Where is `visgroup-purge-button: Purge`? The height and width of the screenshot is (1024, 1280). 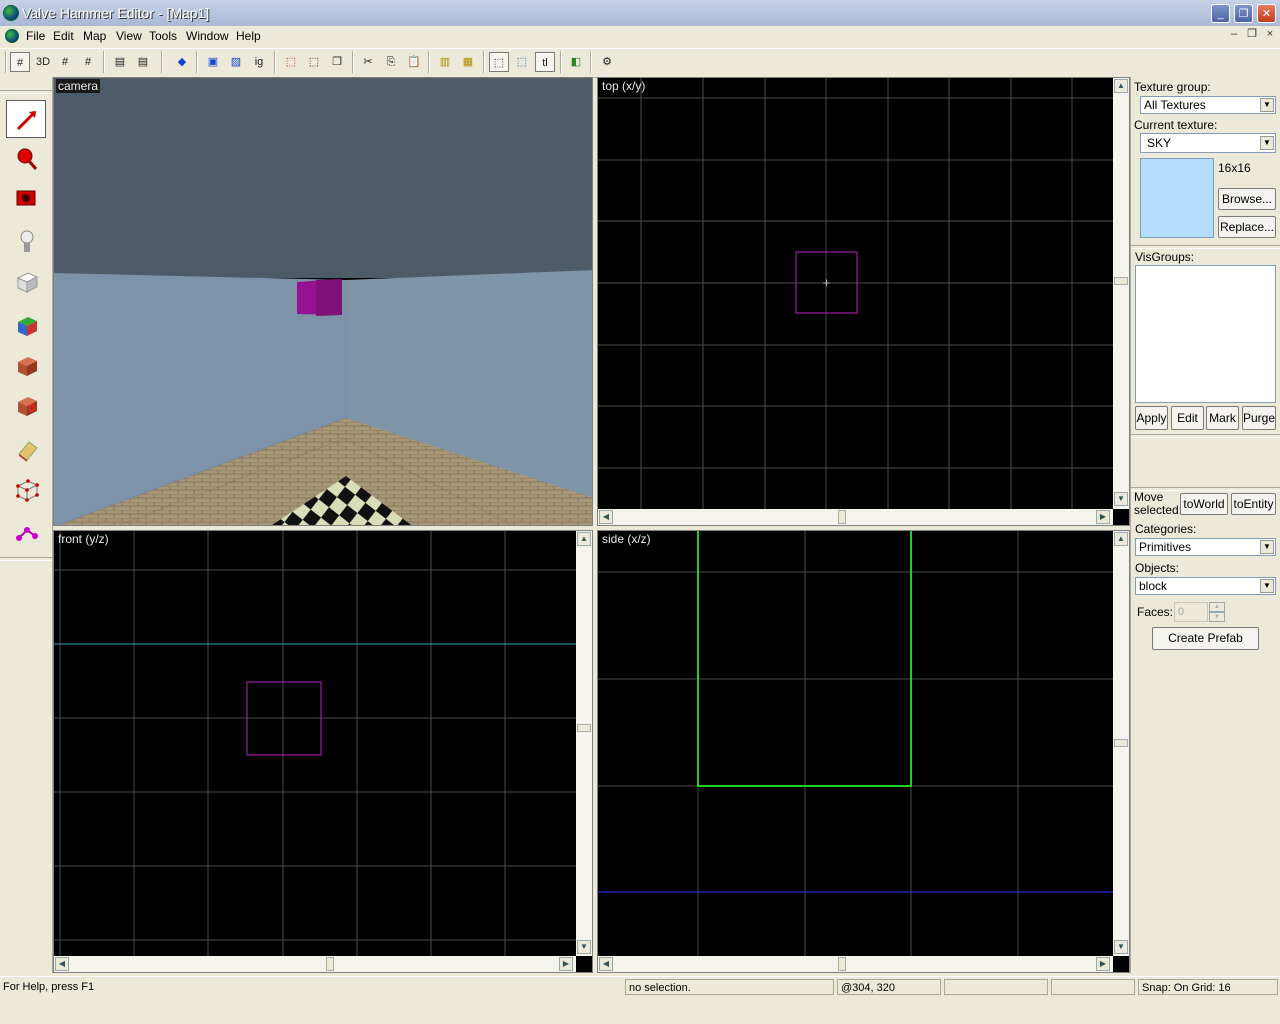
visgroup-purge-button: Purge is located at coordinates (1259, 418).